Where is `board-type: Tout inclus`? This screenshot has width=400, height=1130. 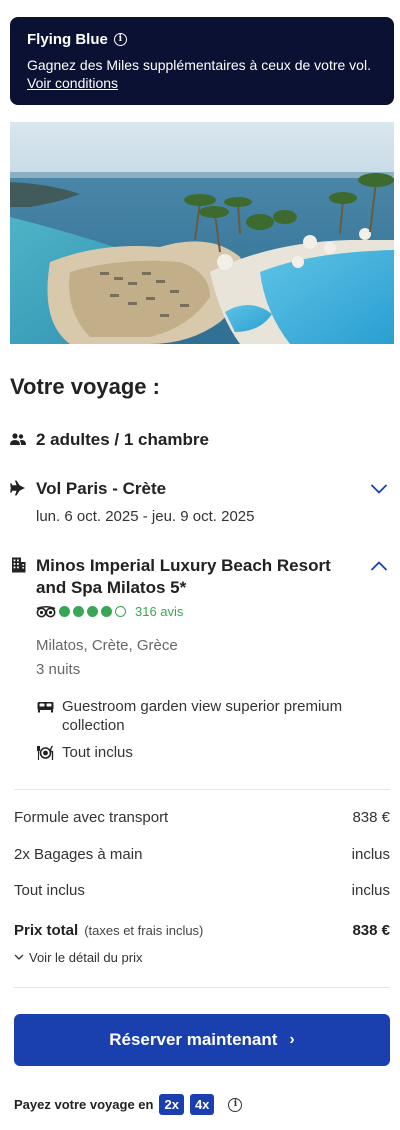 board-type: Tout inclus is located at coordinates (97, 752).